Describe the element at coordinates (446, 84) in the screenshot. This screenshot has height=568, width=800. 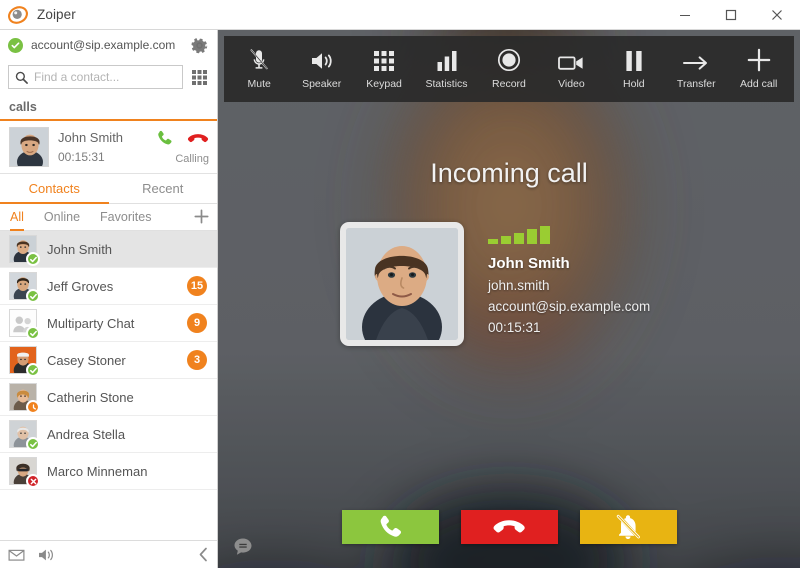
I see `toolbar-button-label: Statistics` at that location.